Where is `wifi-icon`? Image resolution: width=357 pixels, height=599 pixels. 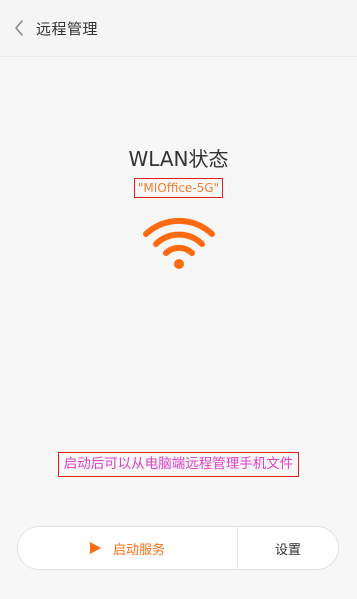 wifi-icon is located at coordinates (179, 243).